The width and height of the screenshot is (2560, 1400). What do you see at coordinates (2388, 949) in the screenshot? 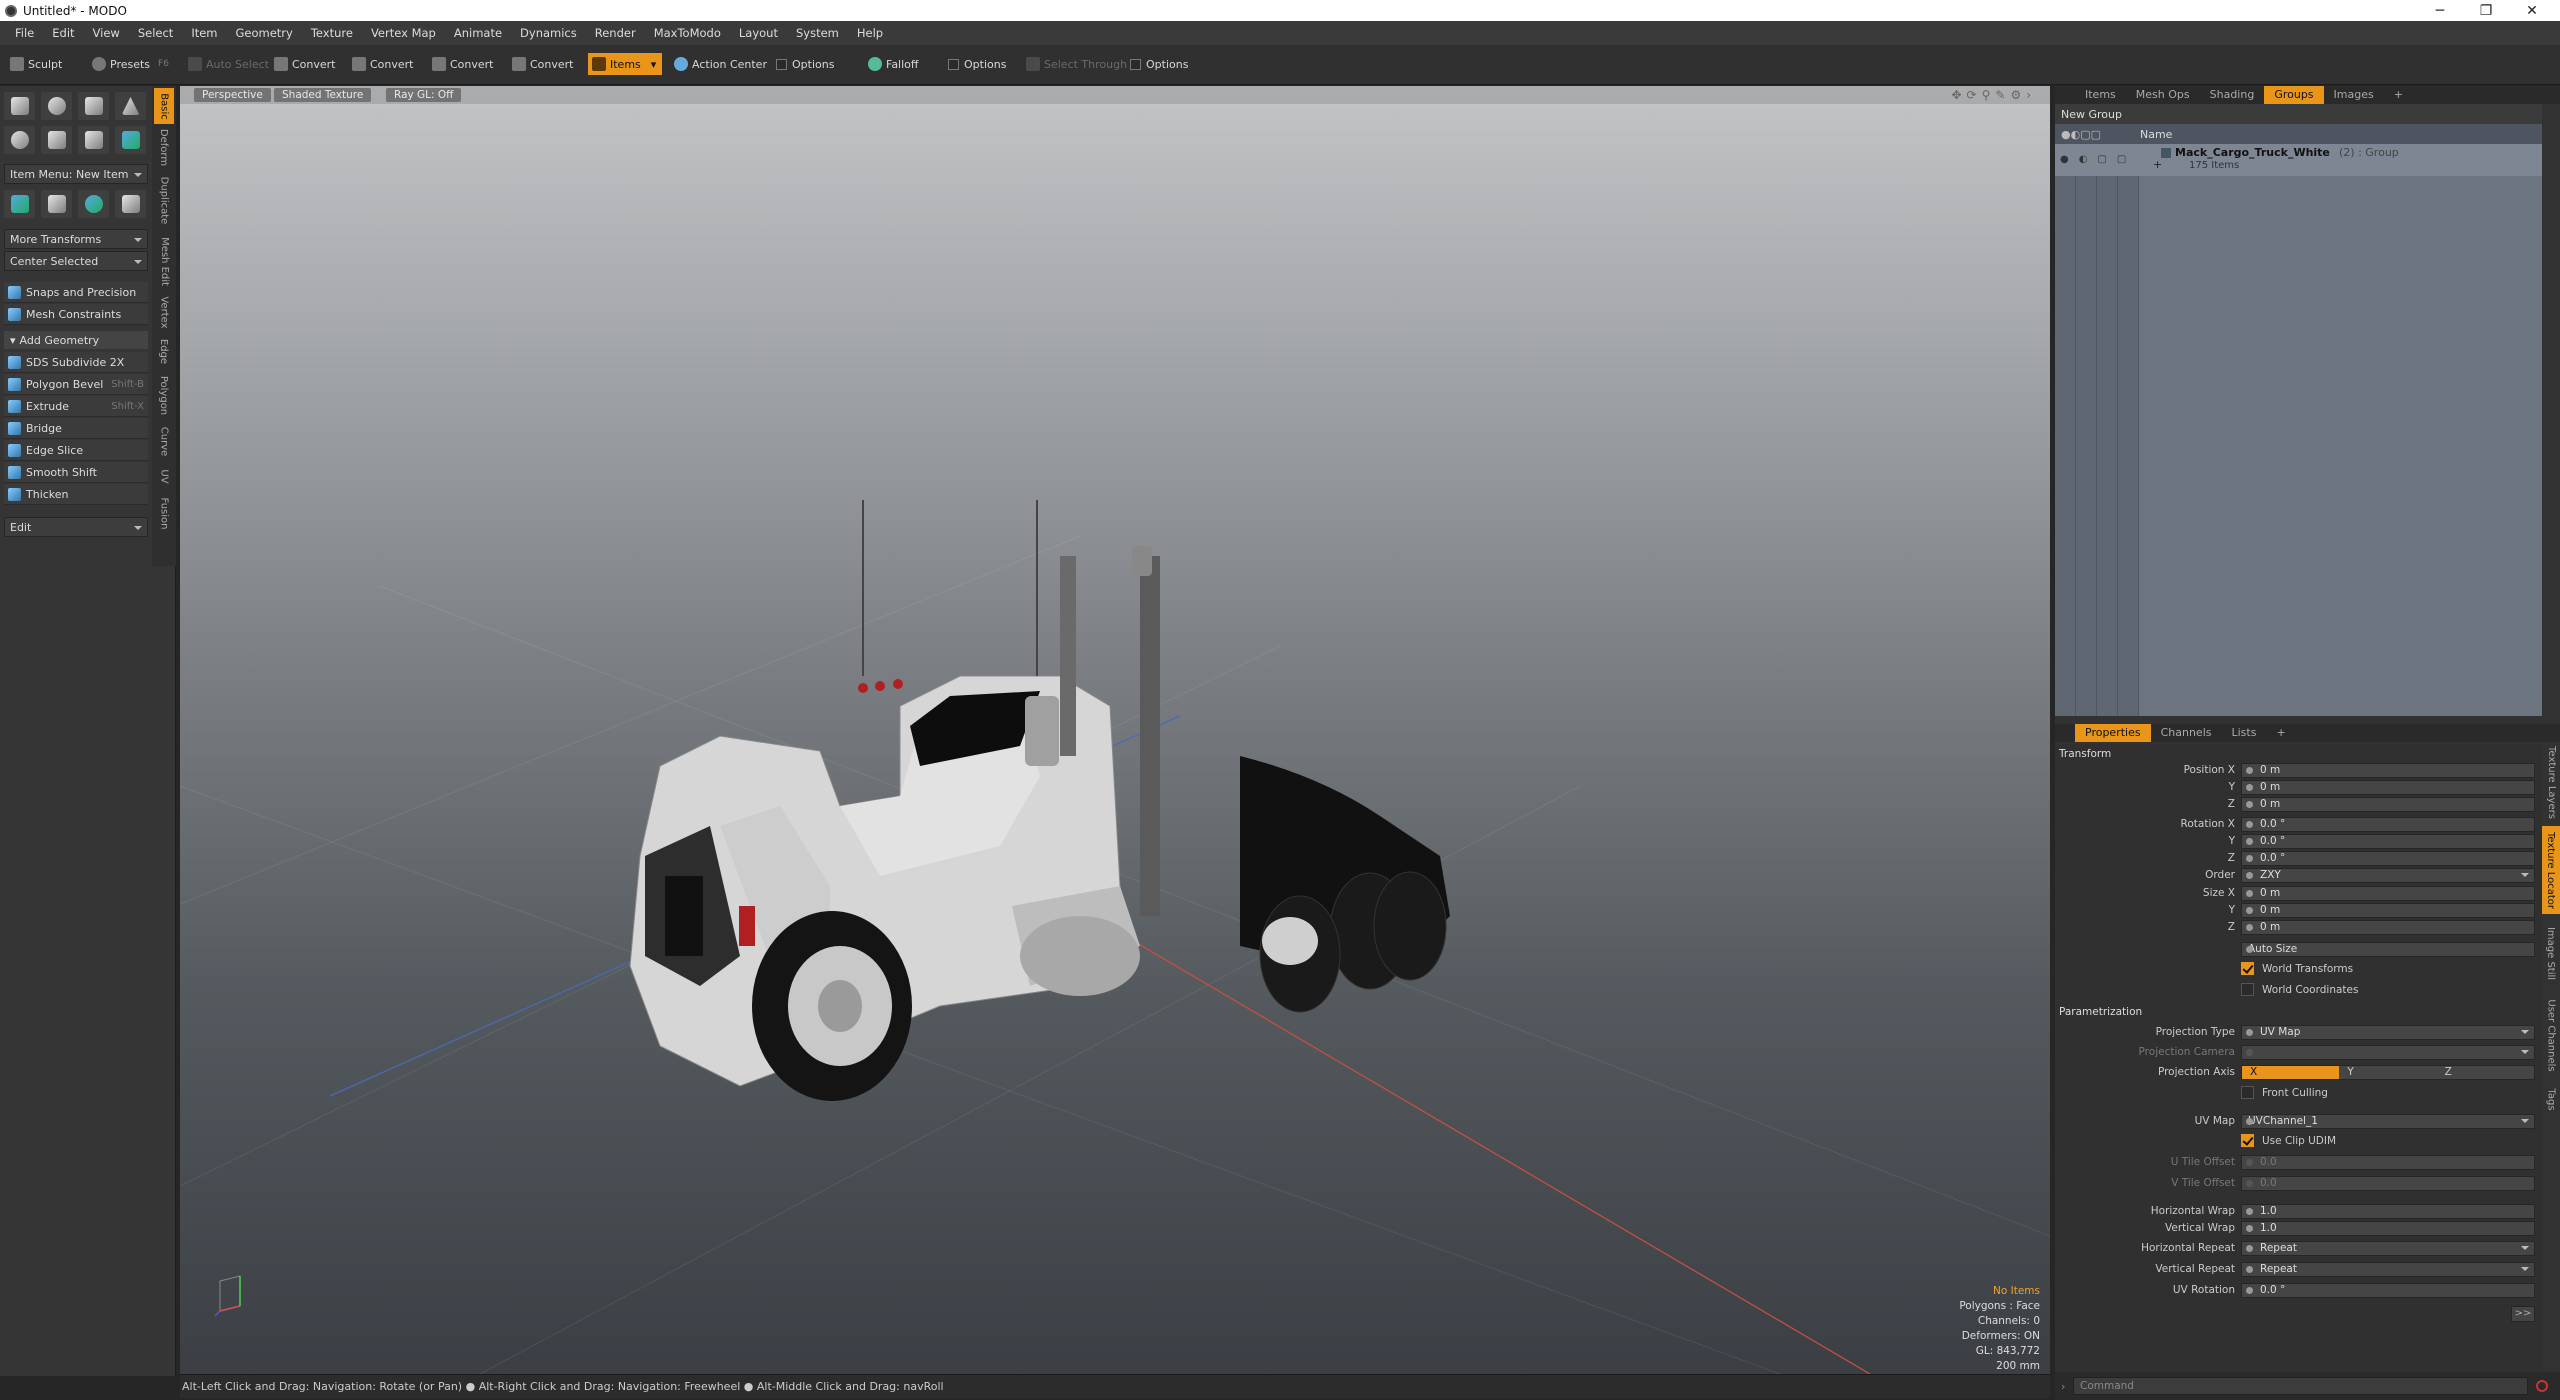
I see `auto-size-button: Auto Size` at bounding box center [2388, 949].